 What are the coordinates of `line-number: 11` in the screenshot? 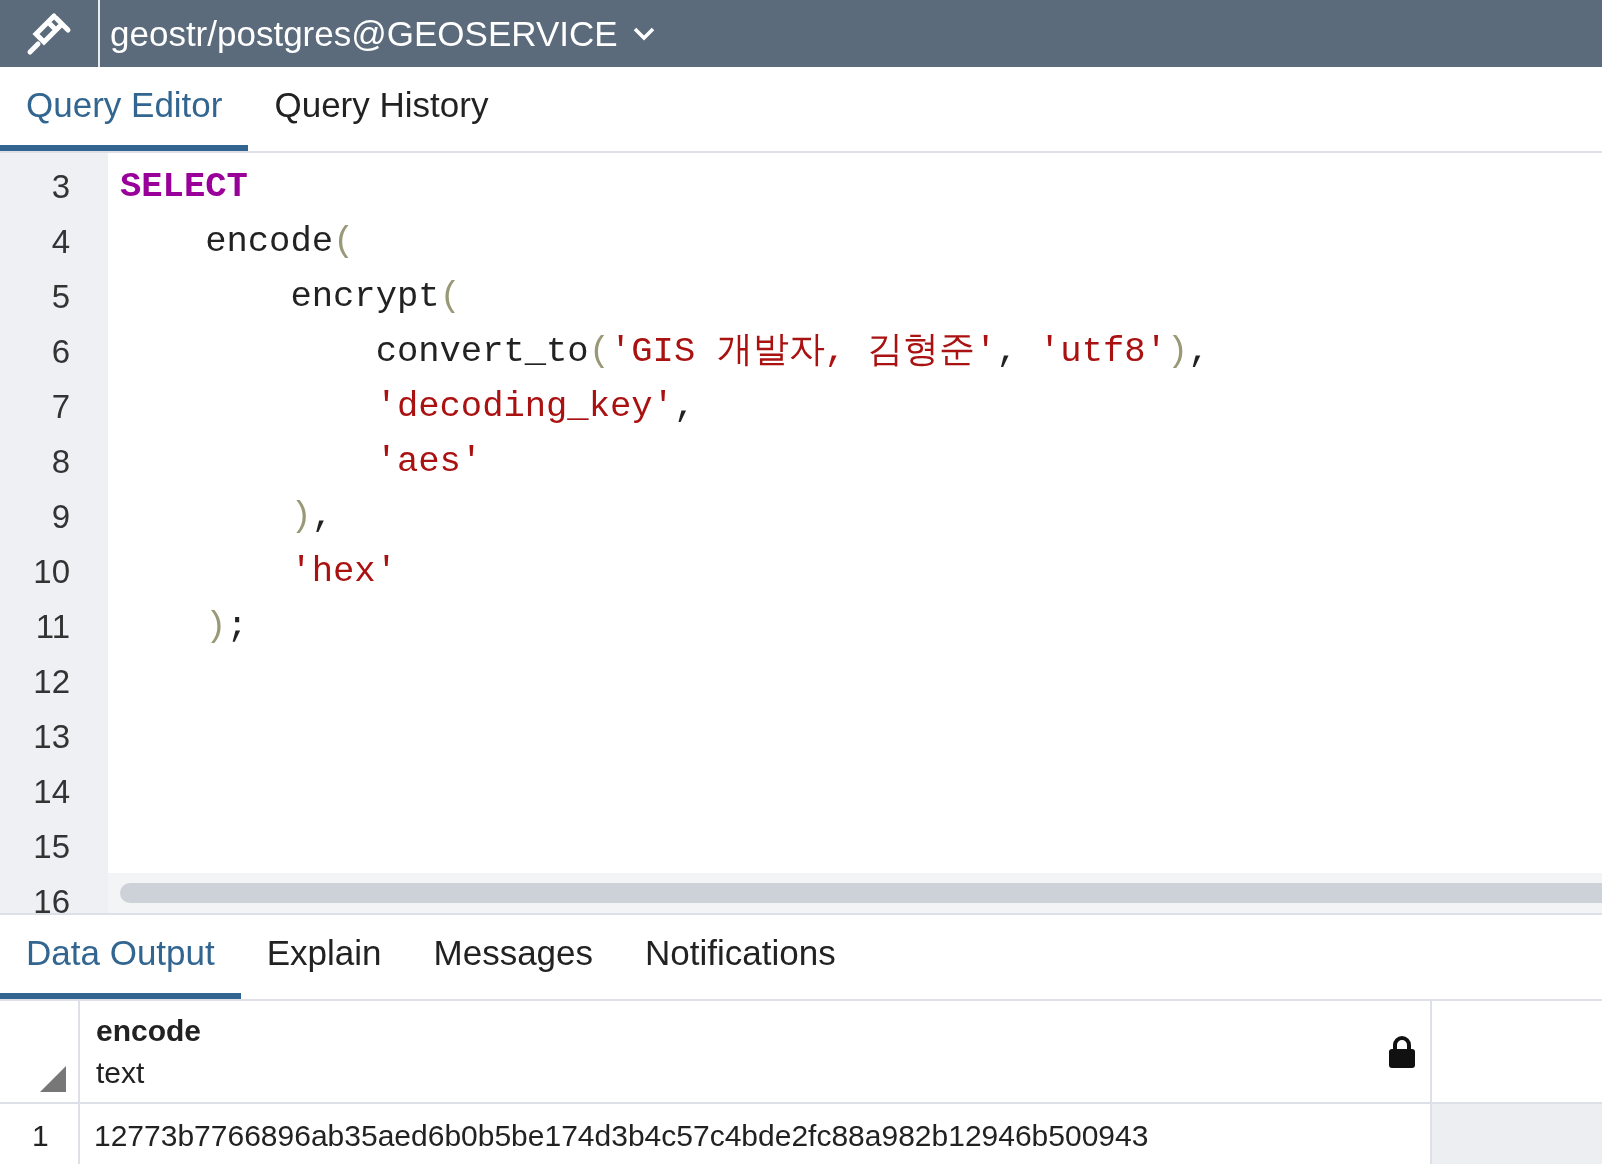 It's located at (52, 627).